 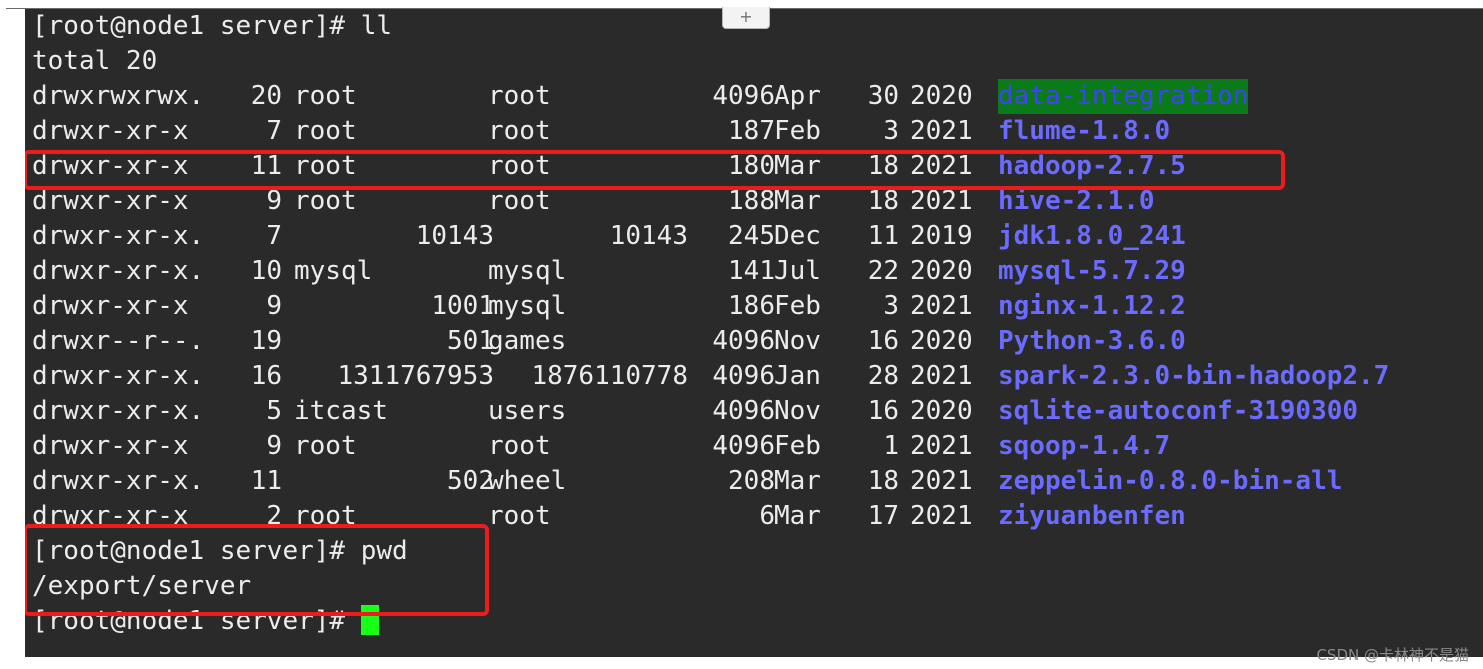 I want to click on listing-day: 1, so click(x=891, y=446).